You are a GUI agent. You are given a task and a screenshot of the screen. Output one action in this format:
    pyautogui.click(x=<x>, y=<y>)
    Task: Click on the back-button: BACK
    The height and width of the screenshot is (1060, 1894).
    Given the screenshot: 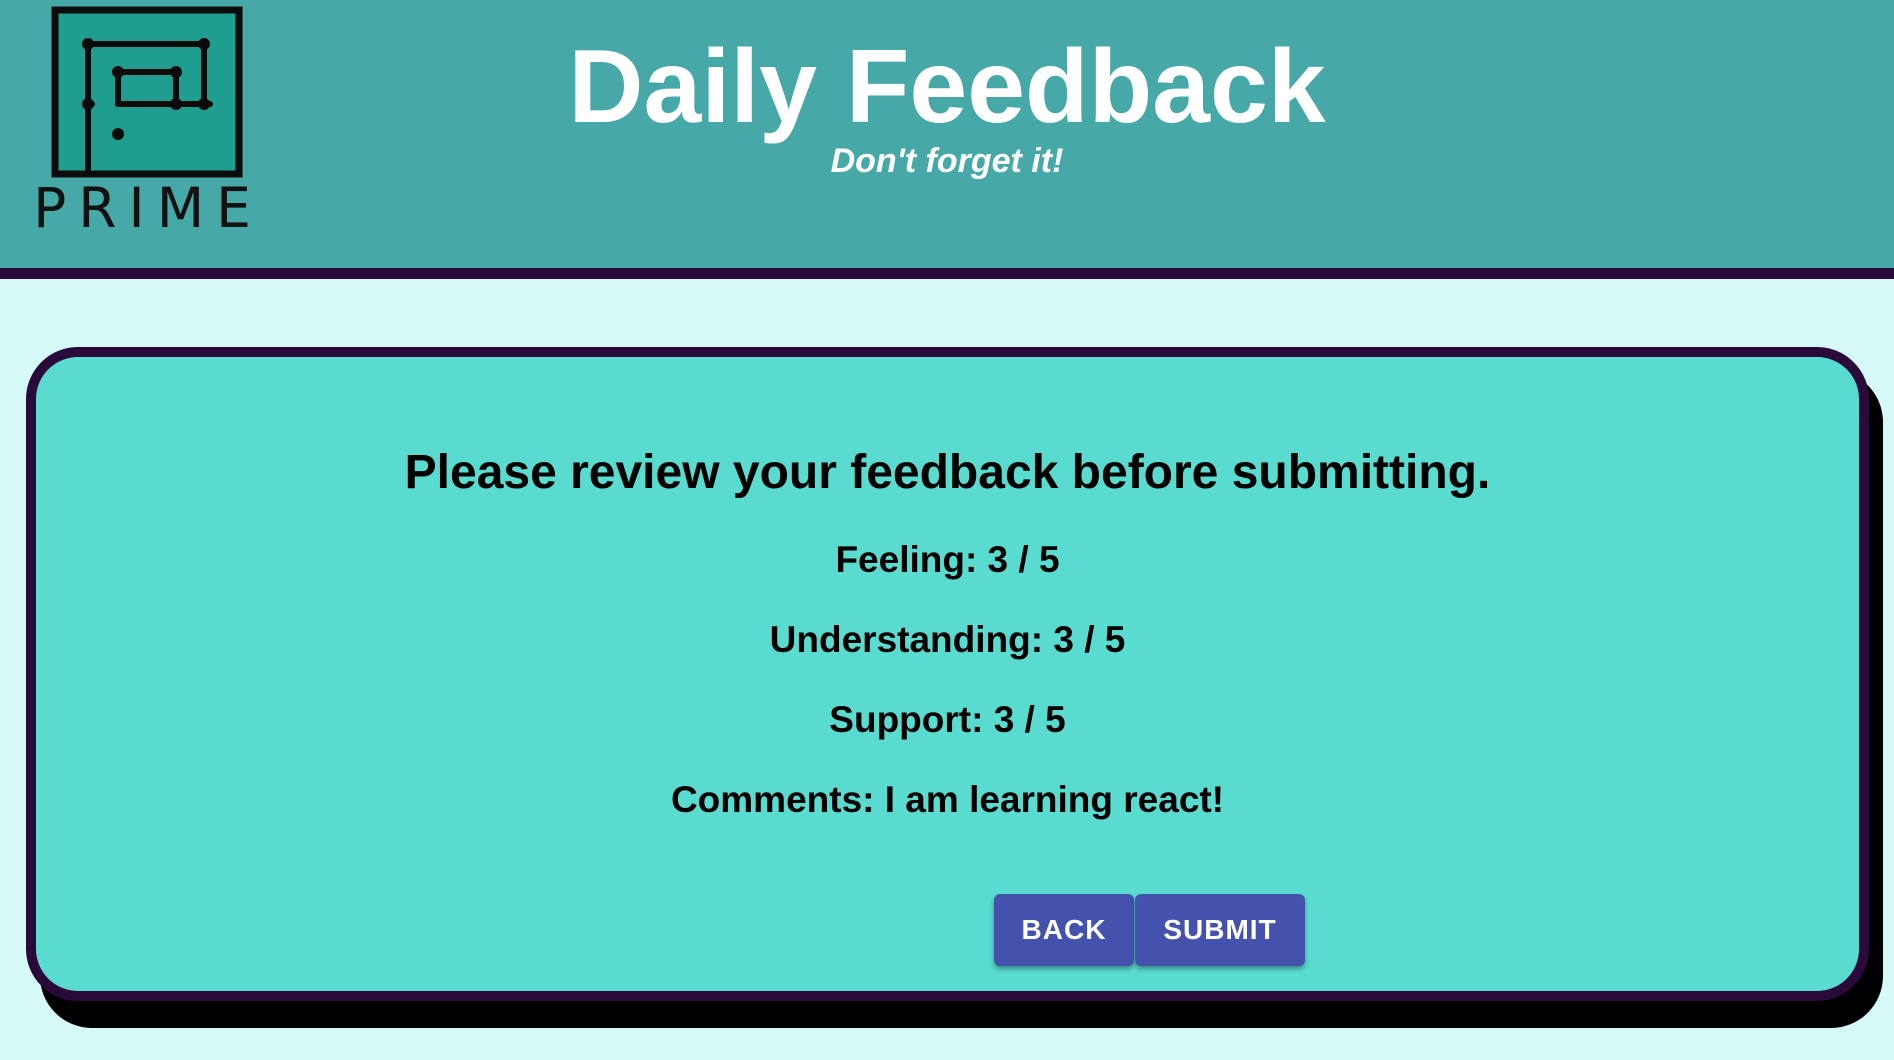 What is the action you would take?
    pyautogui.click(x=1064, y=930)
    